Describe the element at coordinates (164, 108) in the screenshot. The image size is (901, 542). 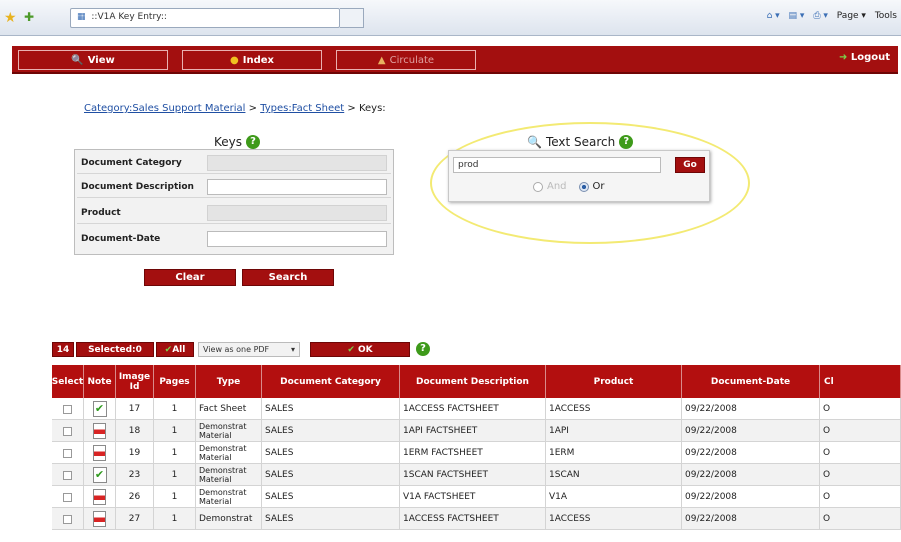
I see `breadcrumb-category-link: Category:Sales Support Material` at that location.